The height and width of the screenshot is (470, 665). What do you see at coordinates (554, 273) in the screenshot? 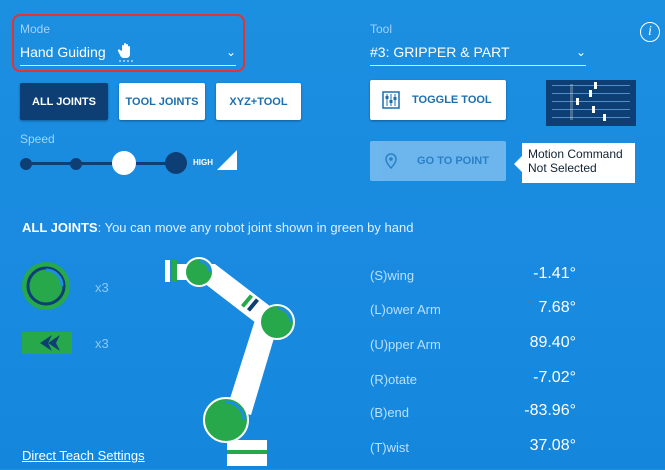
I see `joint-value-swing: -1.41°` at bounding box center [554, 273].